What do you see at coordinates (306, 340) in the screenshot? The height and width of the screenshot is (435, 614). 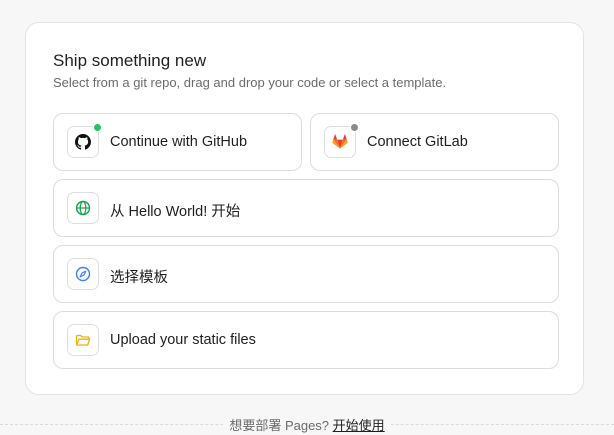 I see `upload-static-files-button: Upload your static files` at bounding box center [306, 340].